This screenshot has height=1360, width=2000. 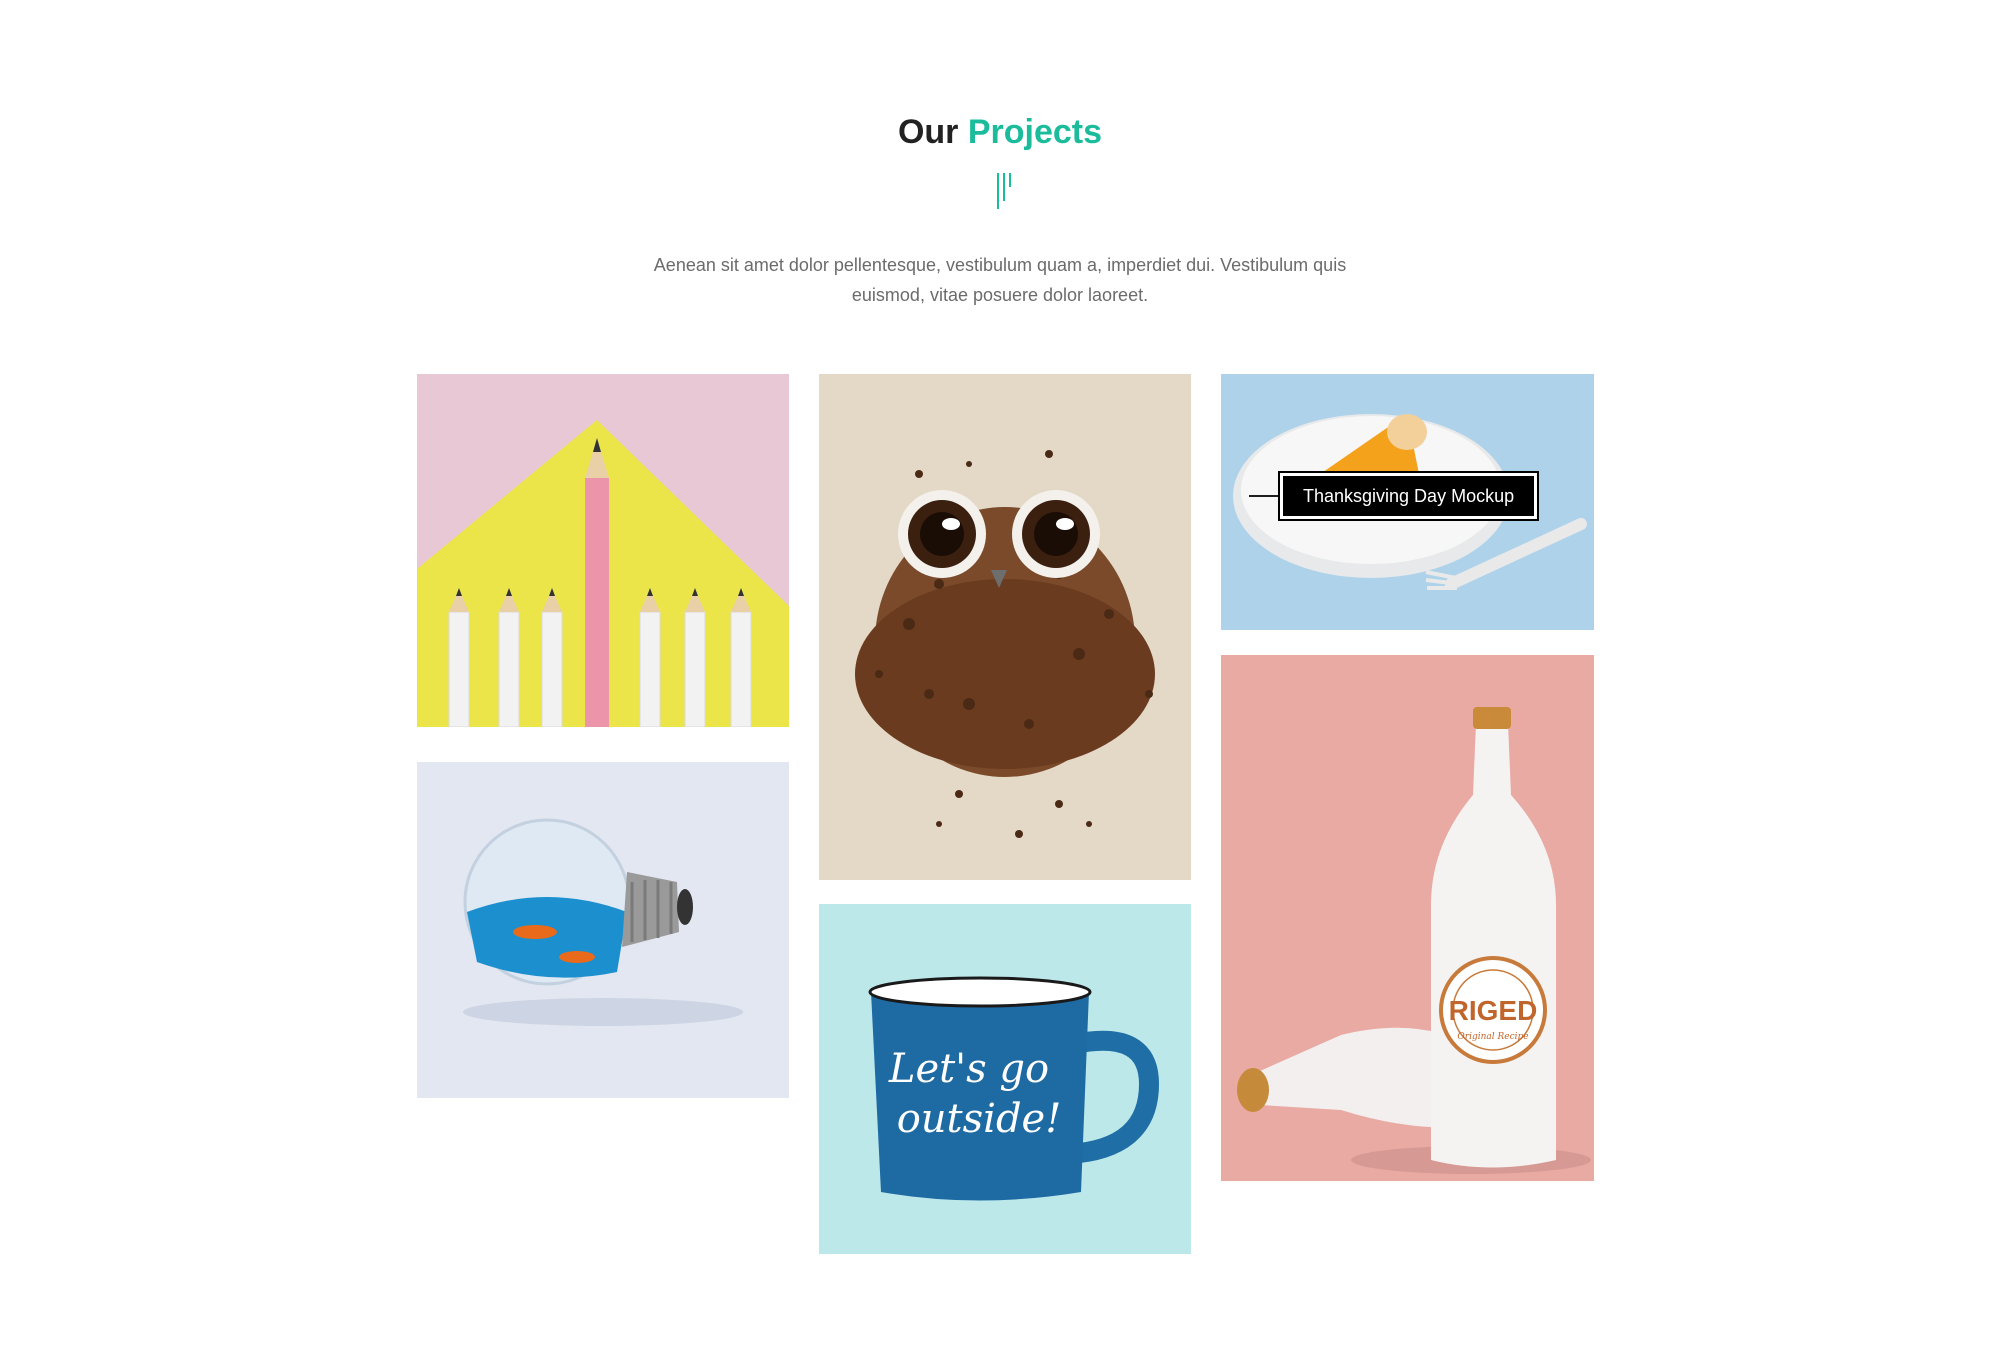 I want to click on project-tile-pie: Thanksgiving Day Mockup, so click(x=1407, y=502).